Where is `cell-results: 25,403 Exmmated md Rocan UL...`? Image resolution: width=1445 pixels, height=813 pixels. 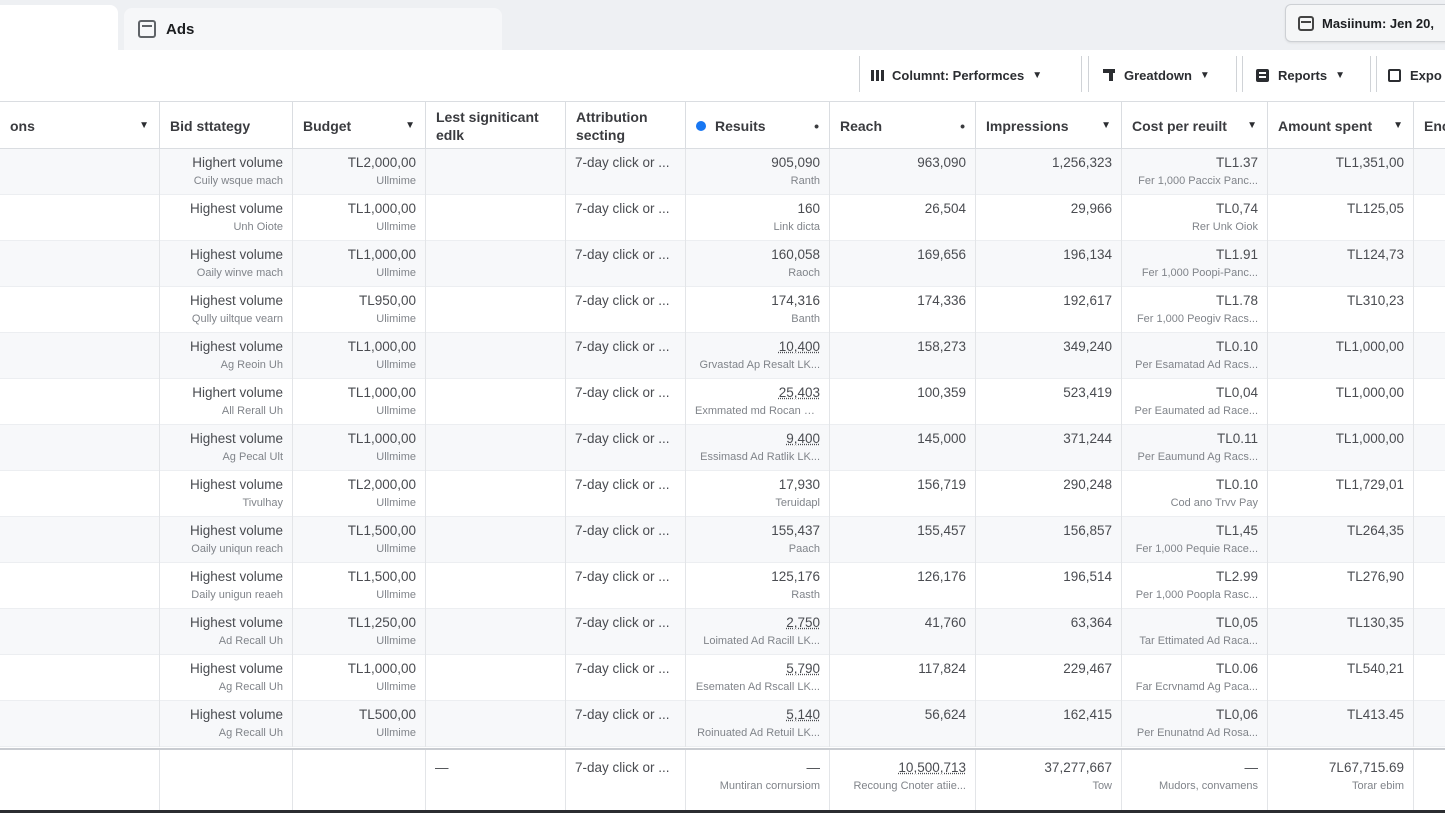 cell-results: 25,403 Exmmated md Rocan UL... is located at coordinates (758, 402).